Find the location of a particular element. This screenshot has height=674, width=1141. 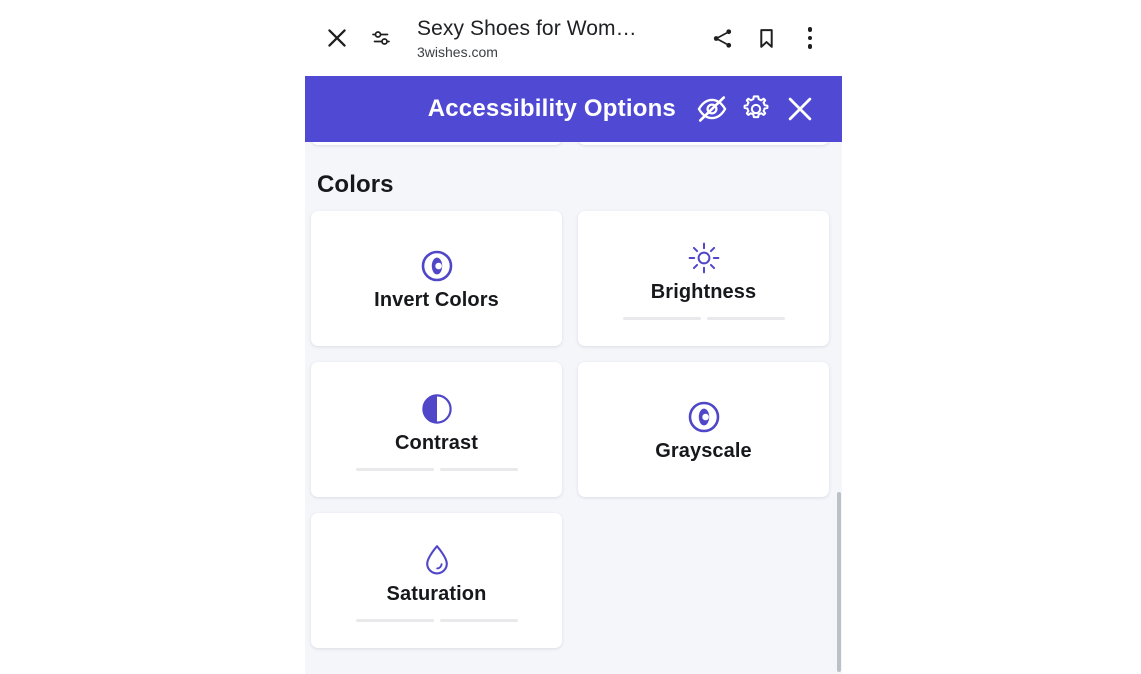

page-info-tune-icon is located at coordinates (381, 38).